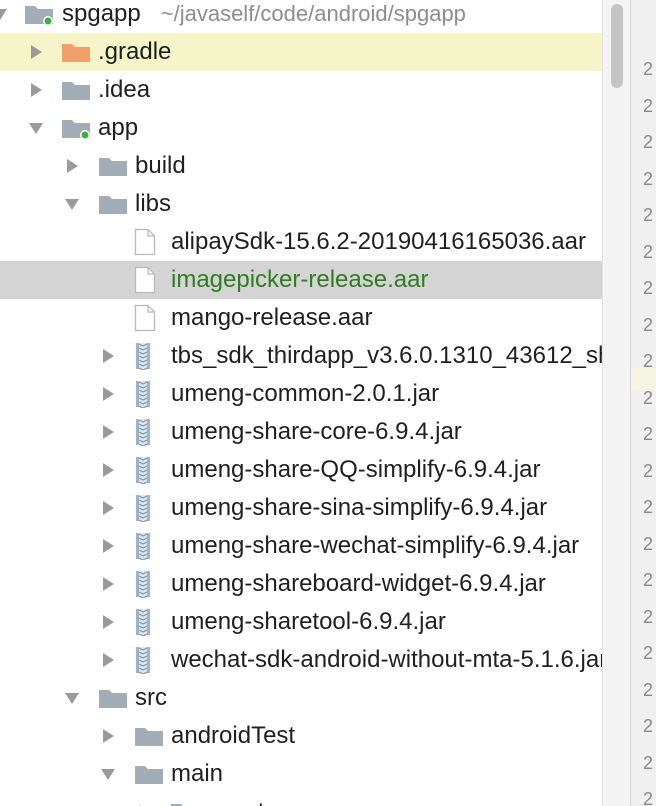 The height and width of the screenshot is (806, 656). What do you see at coordinates (617, 46) in the screenshot?
I see `scrollbar-thumb` at bounding box center [617, 46].